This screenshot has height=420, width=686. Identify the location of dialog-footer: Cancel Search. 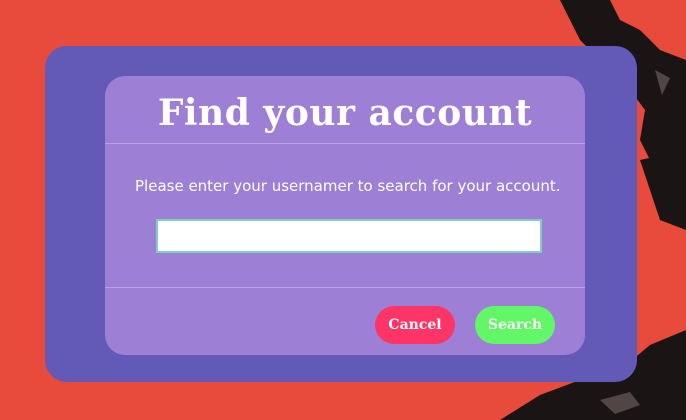
(345, 321).